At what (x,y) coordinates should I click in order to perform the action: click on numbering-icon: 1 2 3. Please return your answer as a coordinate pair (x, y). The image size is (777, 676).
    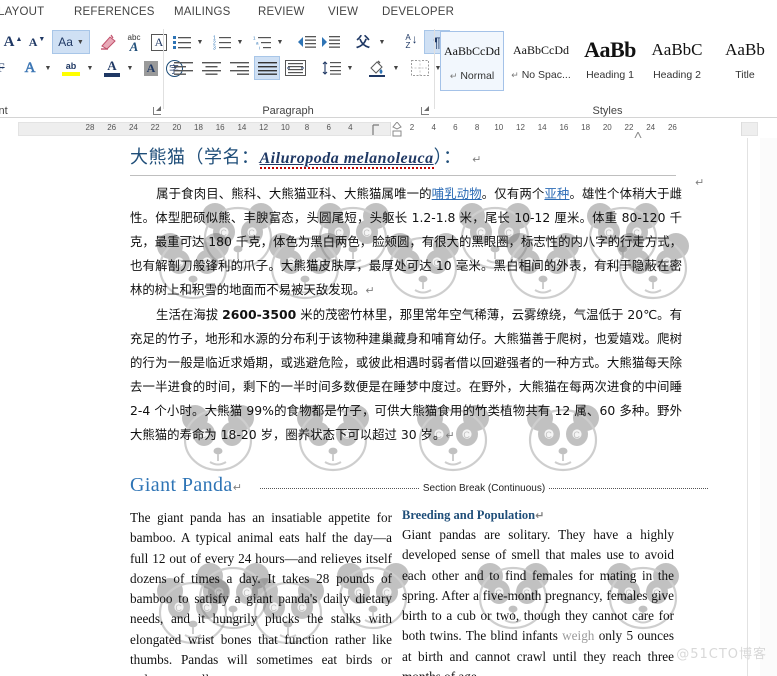
    Looking at the image, I should click on (222, 42).